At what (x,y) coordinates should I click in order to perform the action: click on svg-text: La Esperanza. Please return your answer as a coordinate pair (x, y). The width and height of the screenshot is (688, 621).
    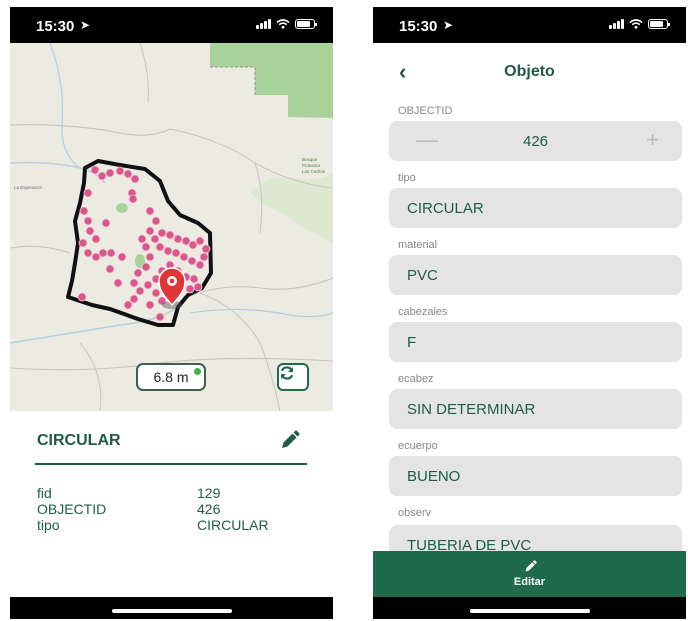
    Looking at the image, I should click on (28, 187).